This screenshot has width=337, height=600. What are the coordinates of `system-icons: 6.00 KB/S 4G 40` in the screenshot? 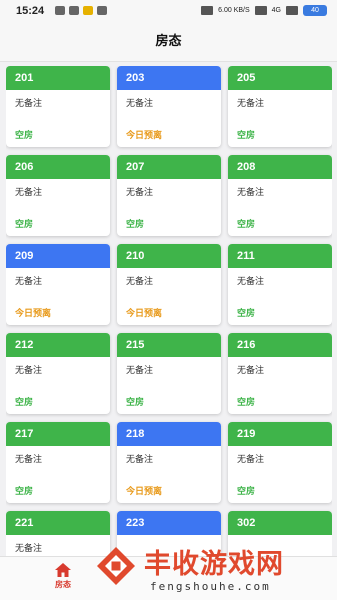 It's located at (264, 10).